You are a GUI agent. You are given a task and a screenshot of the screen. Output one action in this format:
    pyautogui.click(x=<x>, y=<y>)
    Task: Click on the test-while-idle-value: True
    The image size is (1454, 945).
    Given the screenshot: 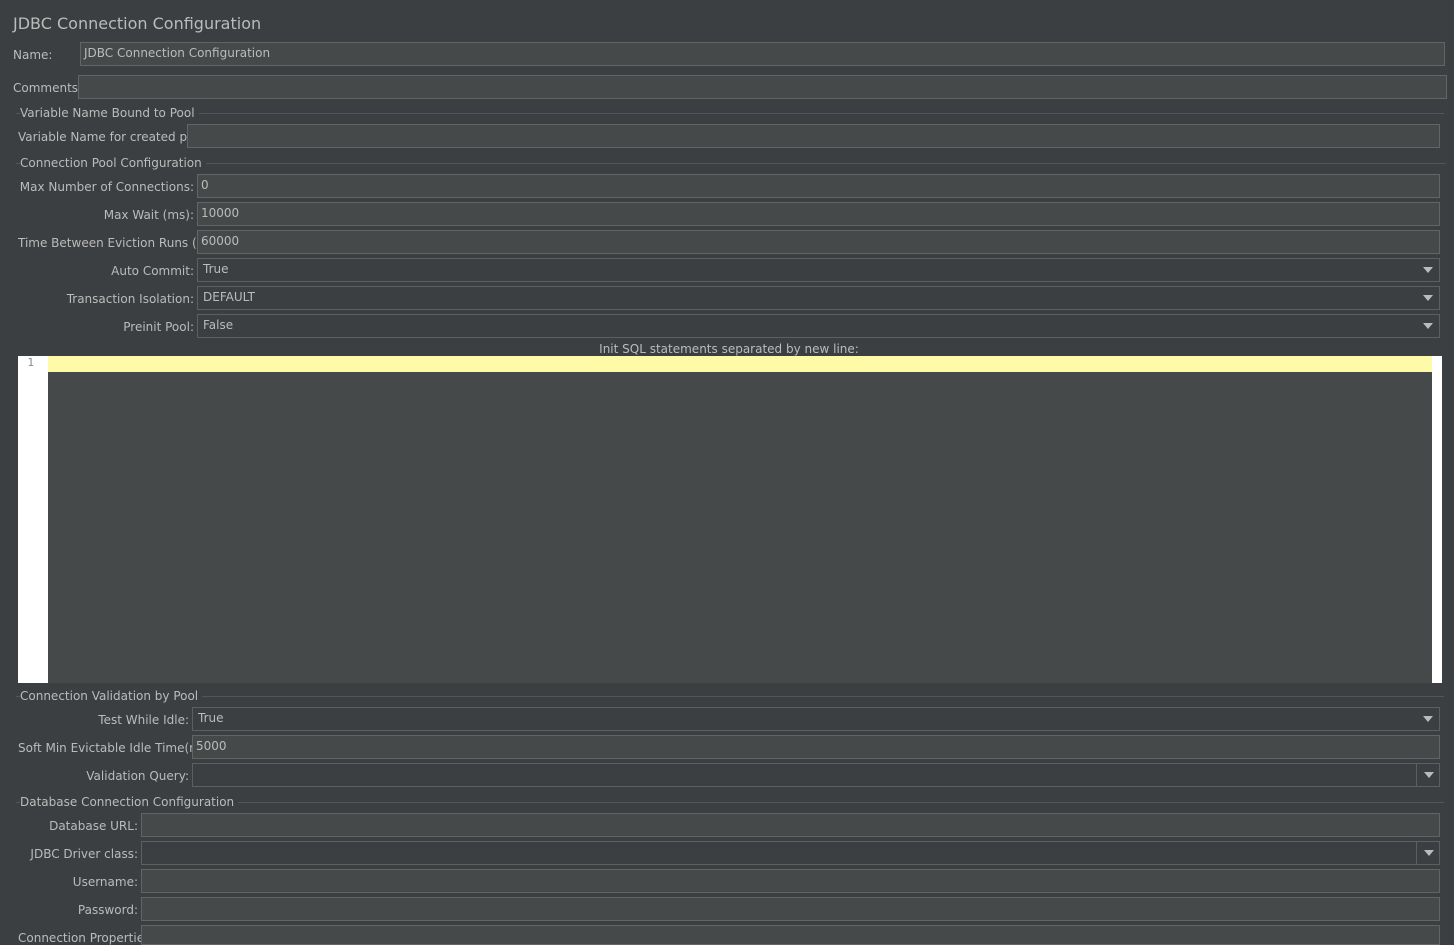 What is the action you would take?
    pyautogui.click(x=211, y=718)
    